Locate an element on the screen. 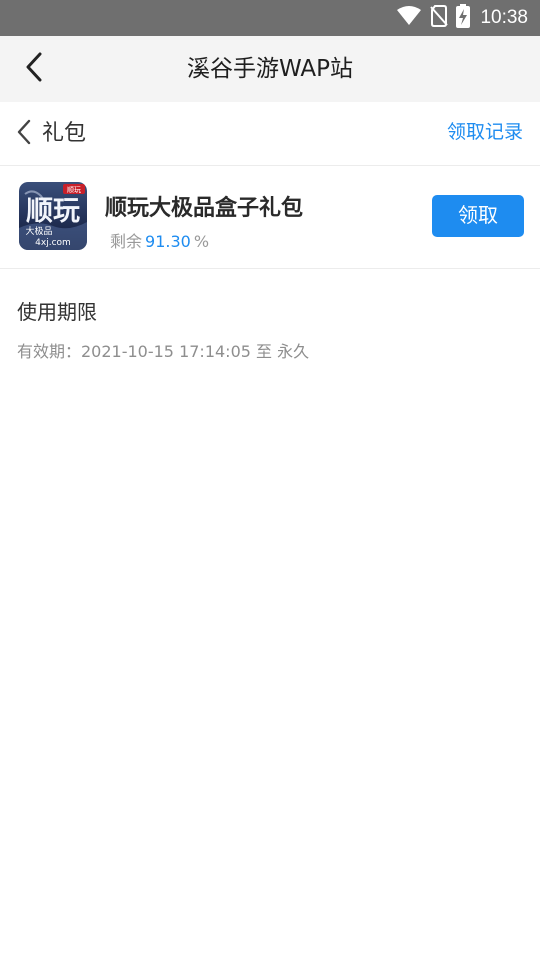 The height and width of the screenshot is (960, 540). section-back-button is located at coordinates (24, 134).